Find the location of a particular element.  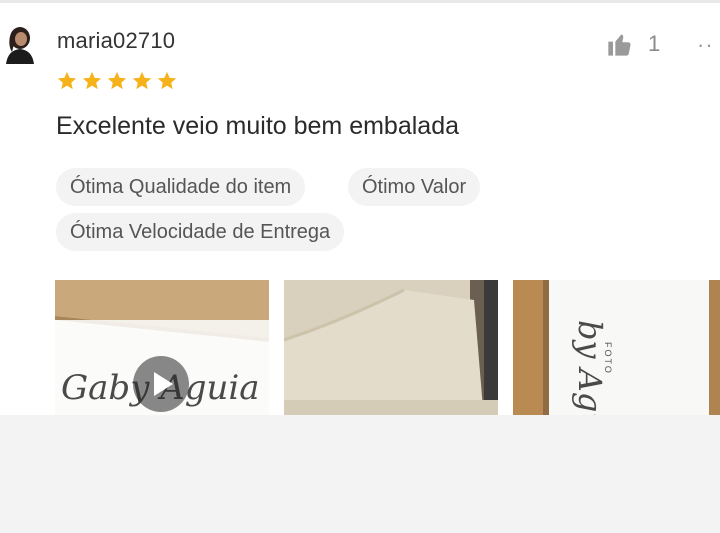

username: maria02710 is located at coordinates (116, 41).